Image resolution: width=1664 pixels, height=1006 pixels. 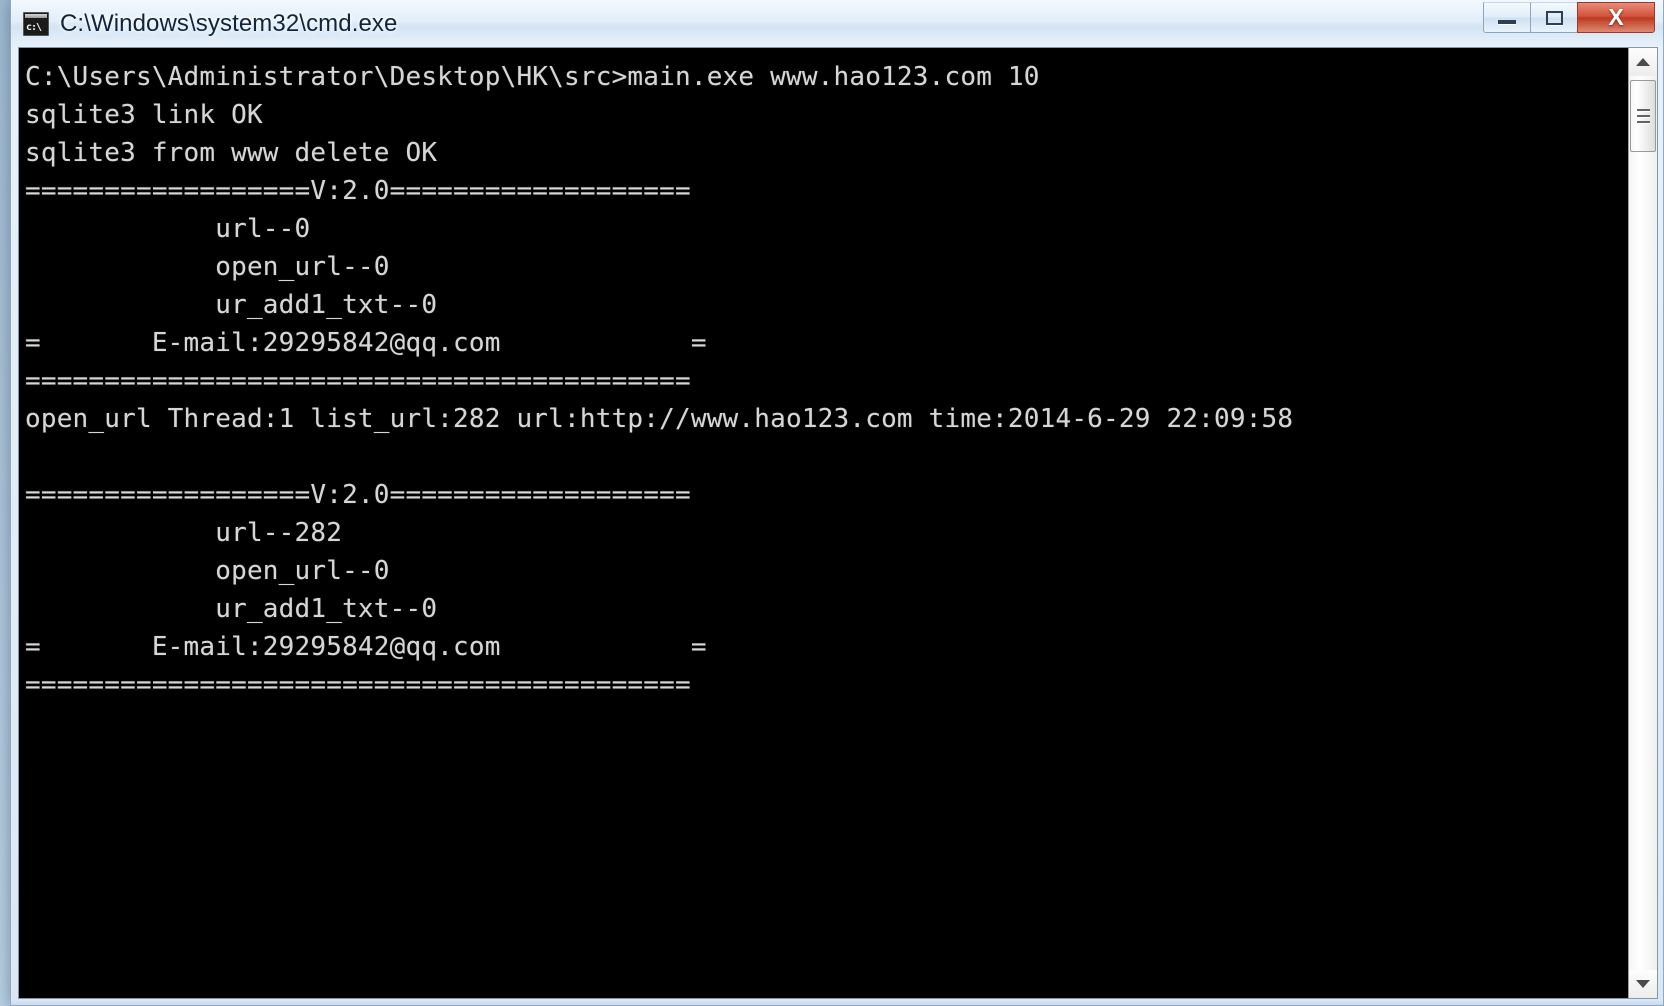 I want to click on title-bar: c:\ C:\Windows\system32\cmd.exe X, so click(x=837, y=23).